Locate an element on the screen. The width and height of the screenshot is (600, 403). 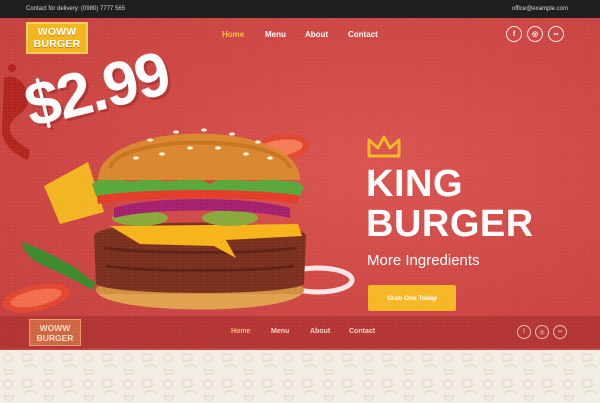
nav-about-link: About is located at coordinates (316, 34).